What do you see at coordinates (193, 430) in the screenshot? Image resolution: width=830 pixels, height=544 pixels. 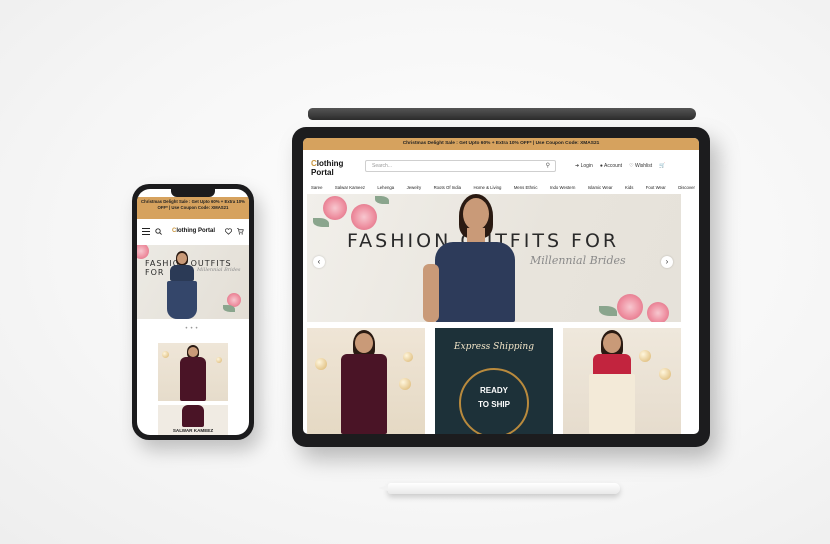 I see `category-label: SALWAR KAMEEZ` at bounding box center [193, 430].